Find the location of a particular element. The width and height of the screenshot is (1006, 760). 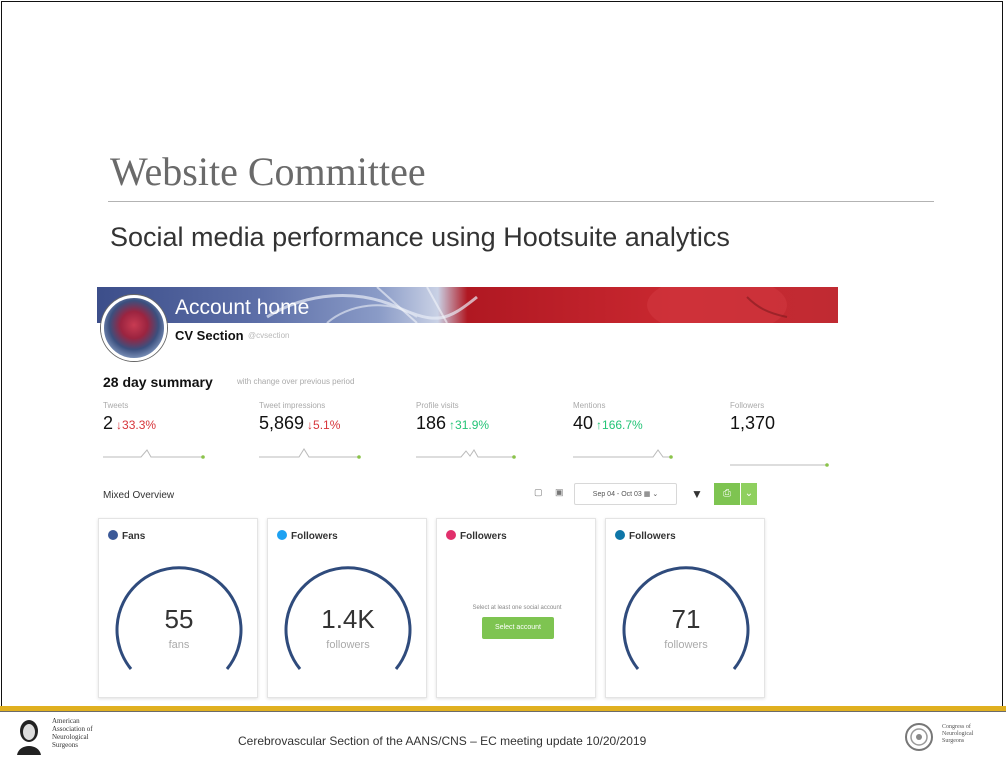

card-linkedin-followers: Followers 71 followers is located at coordinates (685, 608).